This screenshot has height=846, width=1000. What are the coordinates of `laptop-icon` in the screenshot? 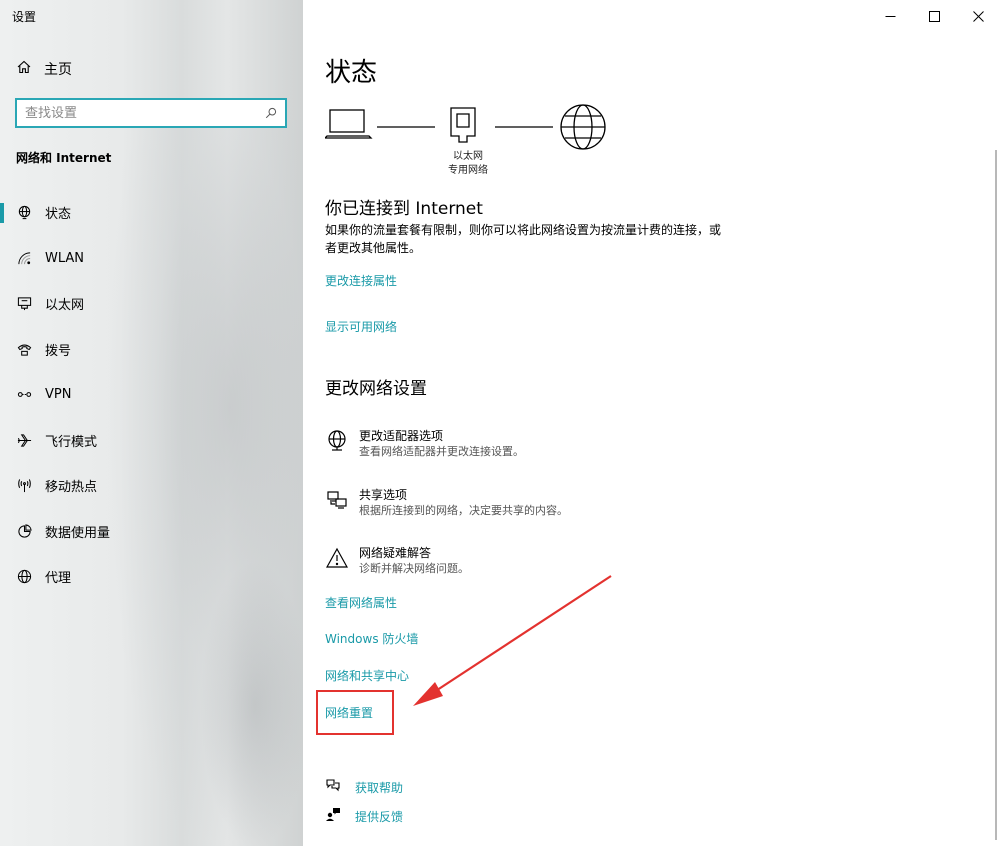 It's located at (349, 124).